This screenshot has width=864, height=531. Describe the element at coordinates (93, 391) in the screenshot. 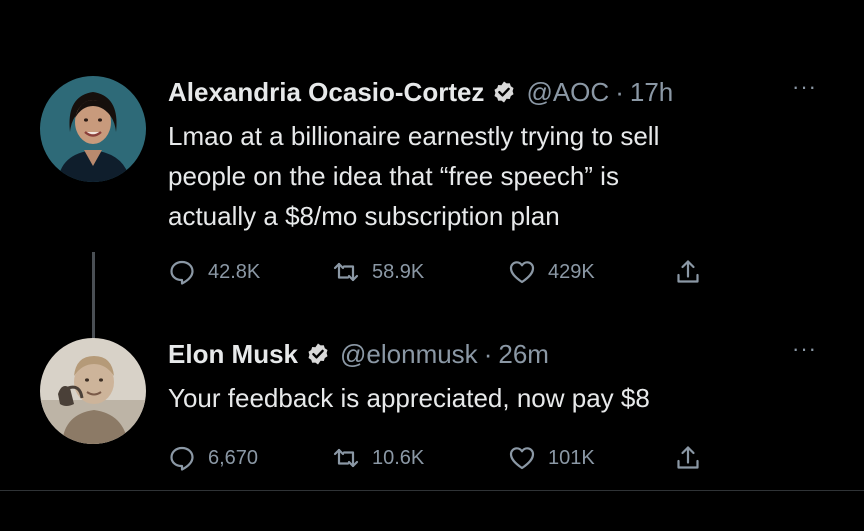

I see `elon-musk-avatar` at that location.